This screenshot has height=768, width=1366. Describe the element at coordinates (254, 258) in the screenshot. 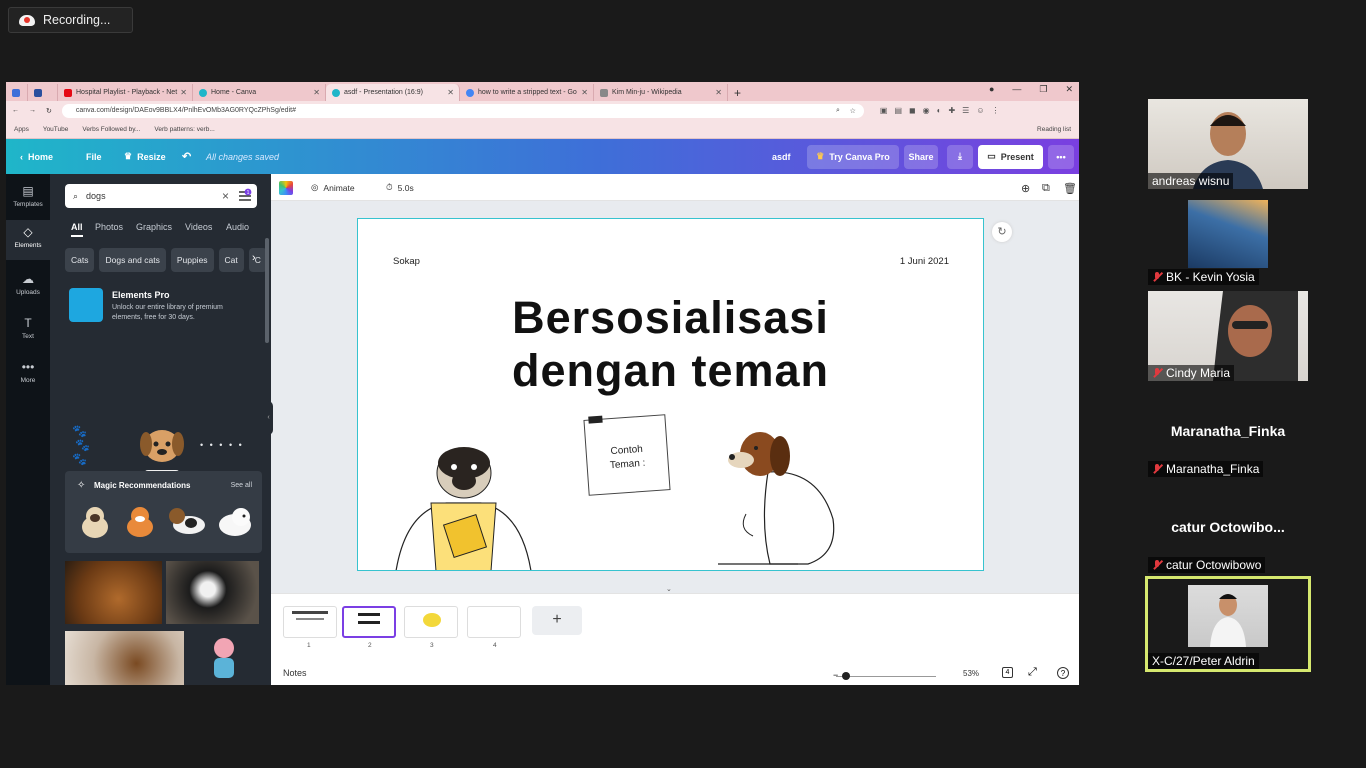

I see `chips-next-icon: ›` at that location.